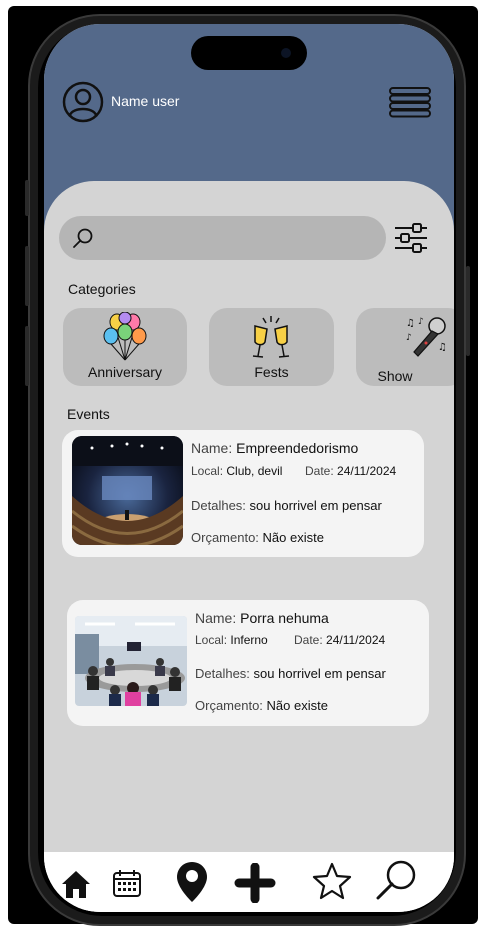 The width and height of the screenshot is (480, 929). What do you see at coordinates (271, 372) in the screenshot?
I see `category-label: Fests` at bounding box center [271, 372].